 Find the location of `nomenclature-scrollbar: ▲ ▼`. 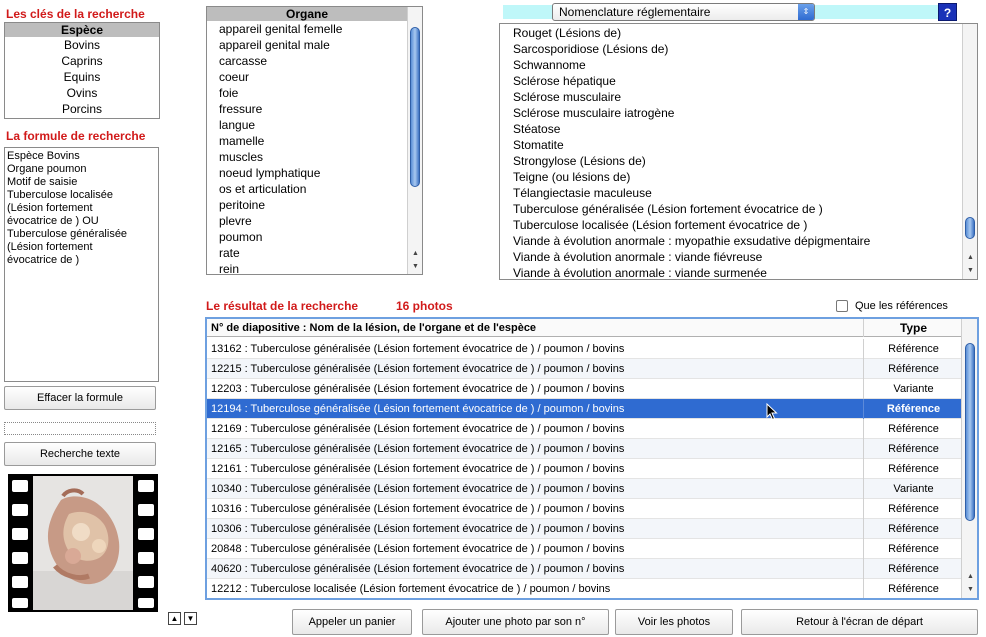

nomenclature-scrollbar: ▲ ▼ is located at coordinates (969, 151).